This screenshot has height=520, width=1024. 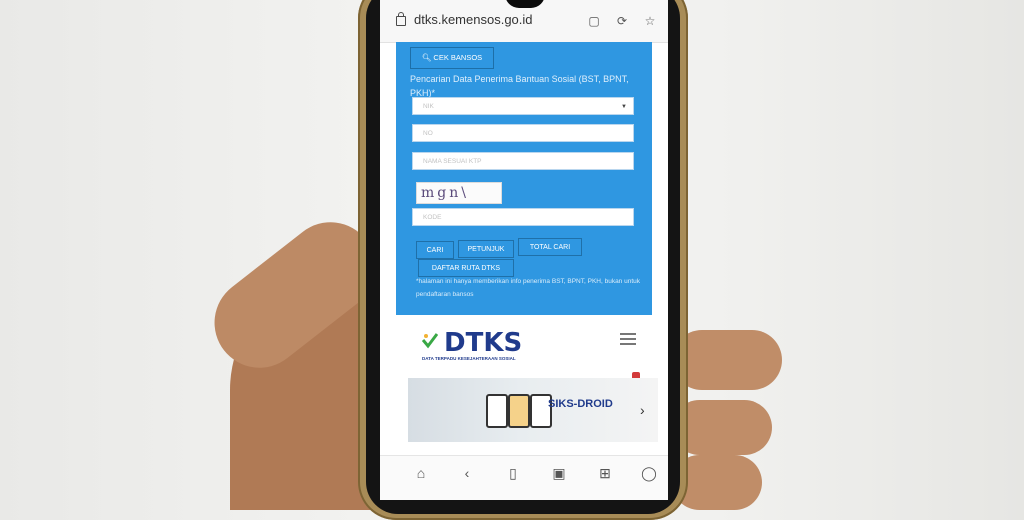 What do you see at coordinates (624, 107) in the screenshot?
I see `chevron-down-icon: ▼` at bounding box center [624, 107].